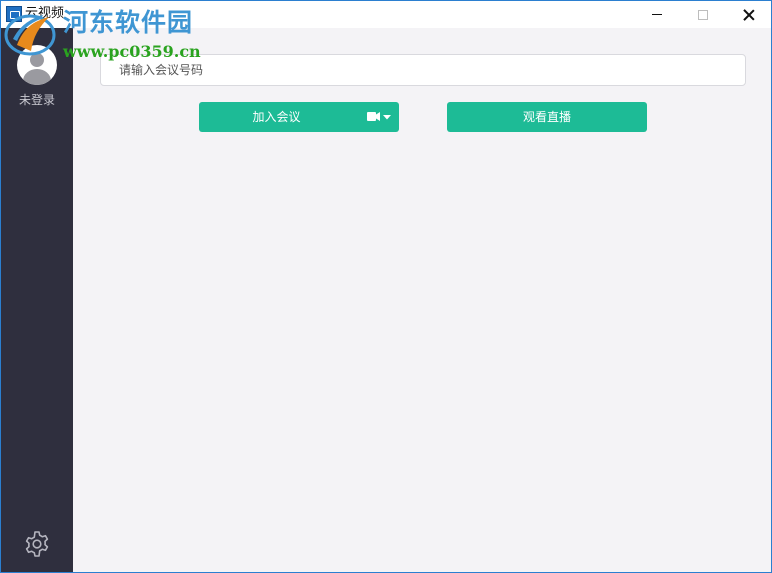  I want to click on watermark-logo-icon, so click(30, 35).